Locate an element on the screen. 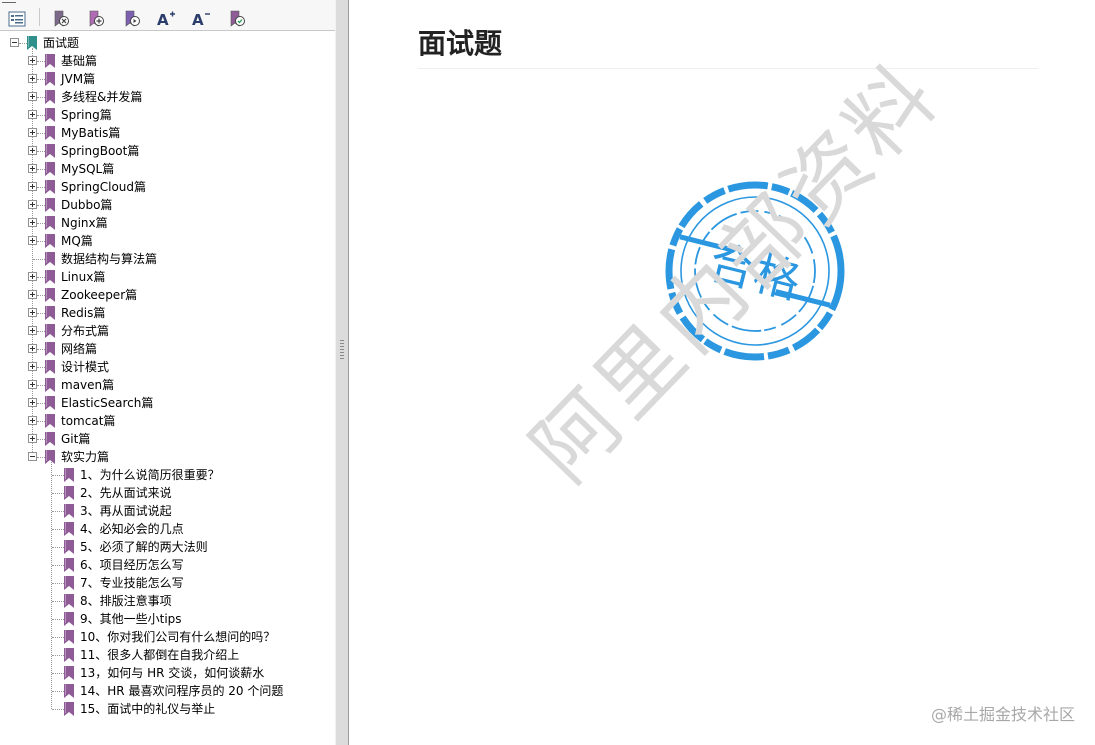 Image resolution: width=1095 pixels, height=745 pixels. tree-child-item: 3、再从面试说起 is located at coordinates (124, 511).